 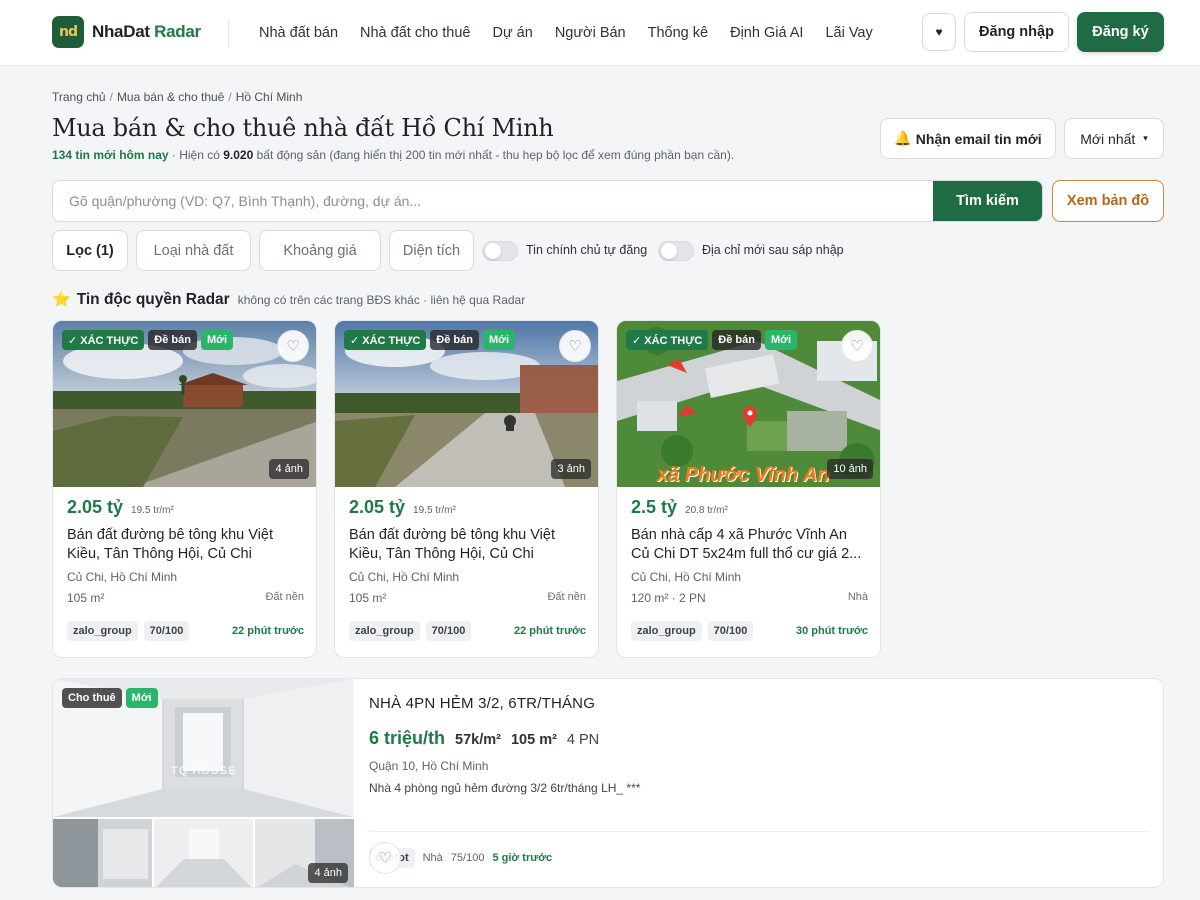 What do you see at coordinates (903, 138) in the screenshot?
I see `bell-icon: 🔔` at bounding box center [903, 138].